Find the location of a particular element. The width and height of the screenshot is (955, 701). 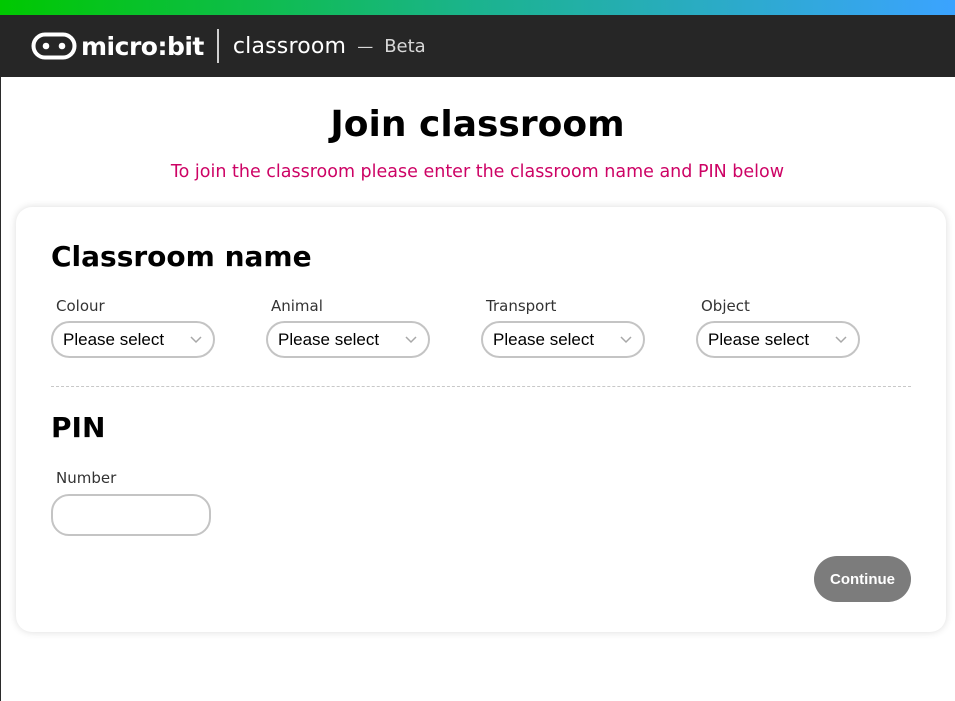

animal-select: Please select is located at coordinates (348, 339).